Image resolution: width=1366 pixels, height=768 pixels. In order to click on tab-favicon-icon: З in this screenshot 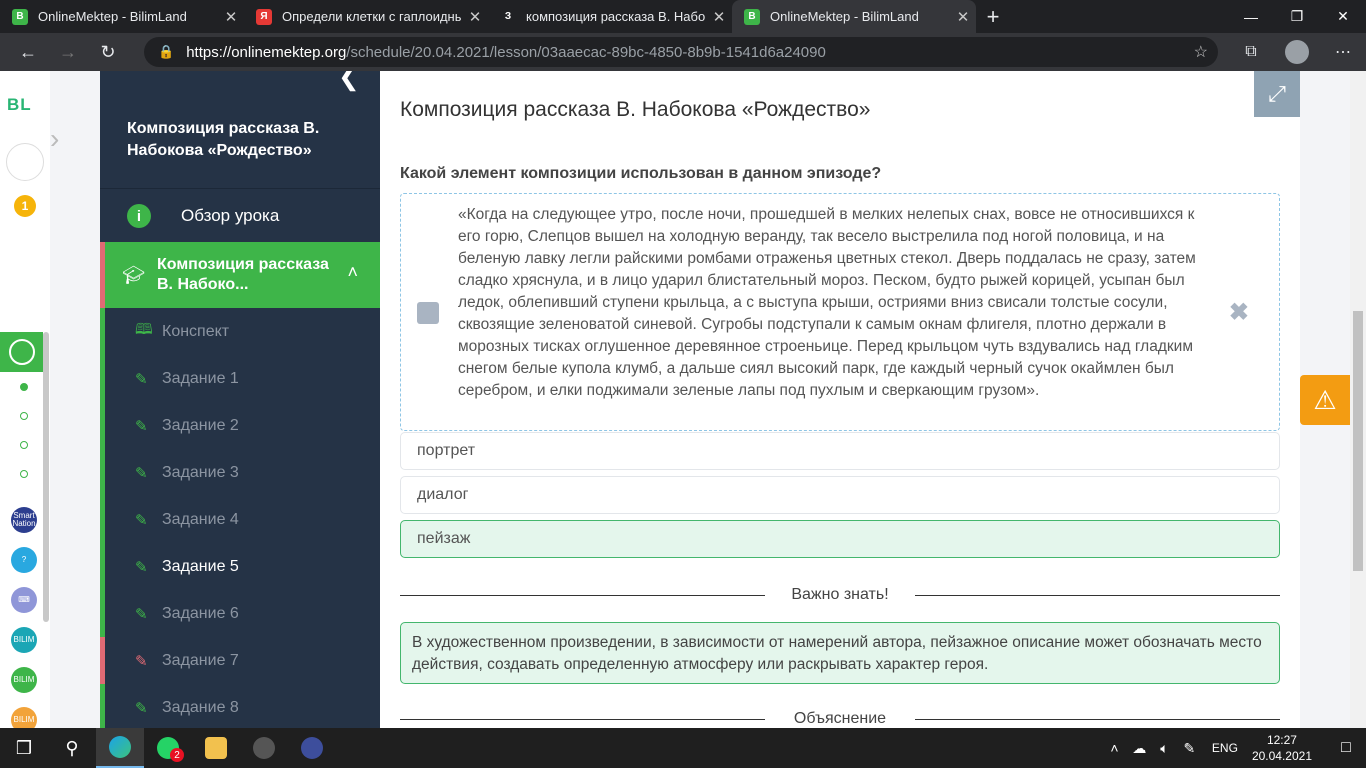, I will do `click(508, 16)`.